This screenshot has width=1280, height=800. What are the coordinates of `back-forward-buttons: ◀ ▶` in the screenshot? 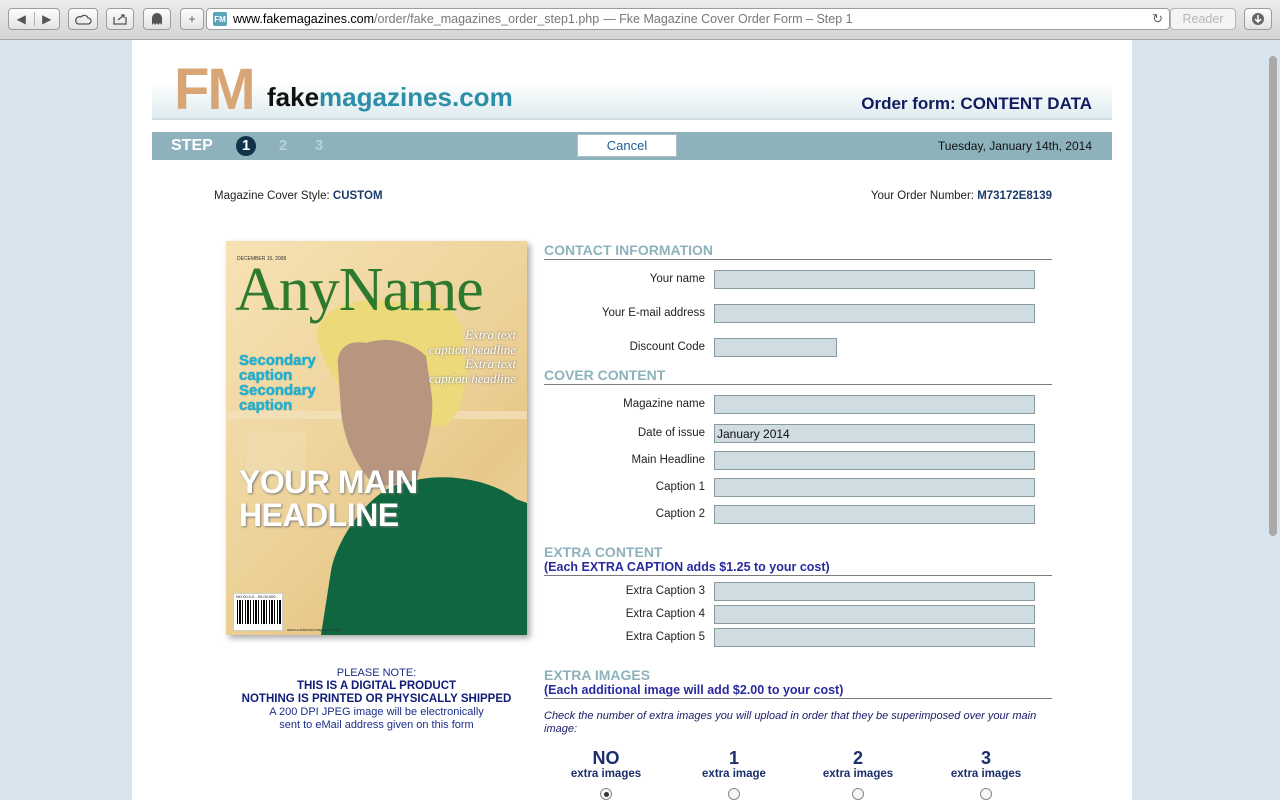 It's located at (34, 19).